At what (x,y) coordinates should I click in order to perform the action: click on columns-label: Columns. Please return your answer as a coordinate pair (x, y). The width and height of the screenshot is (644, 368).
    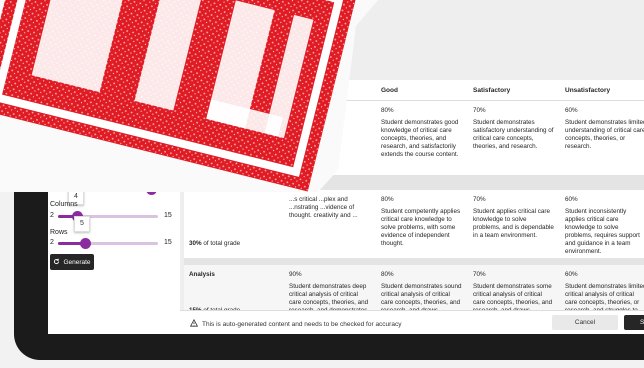
    Looking at the image, I should click on (64, 204).